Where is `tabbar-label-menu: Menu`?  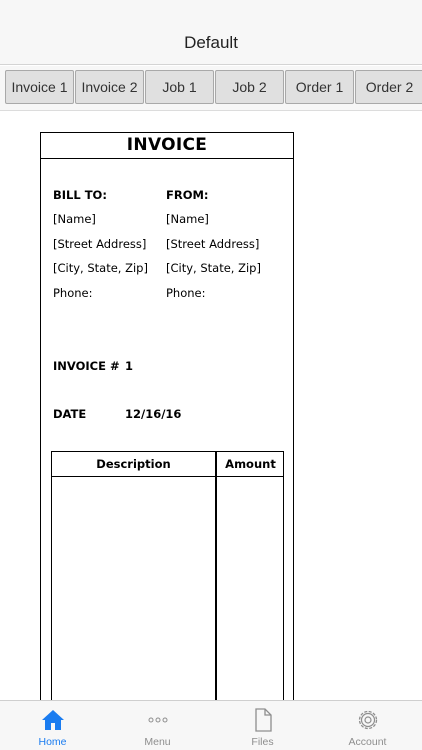
tabbar-label-menu: Menu is located at coordinates (157, 742).